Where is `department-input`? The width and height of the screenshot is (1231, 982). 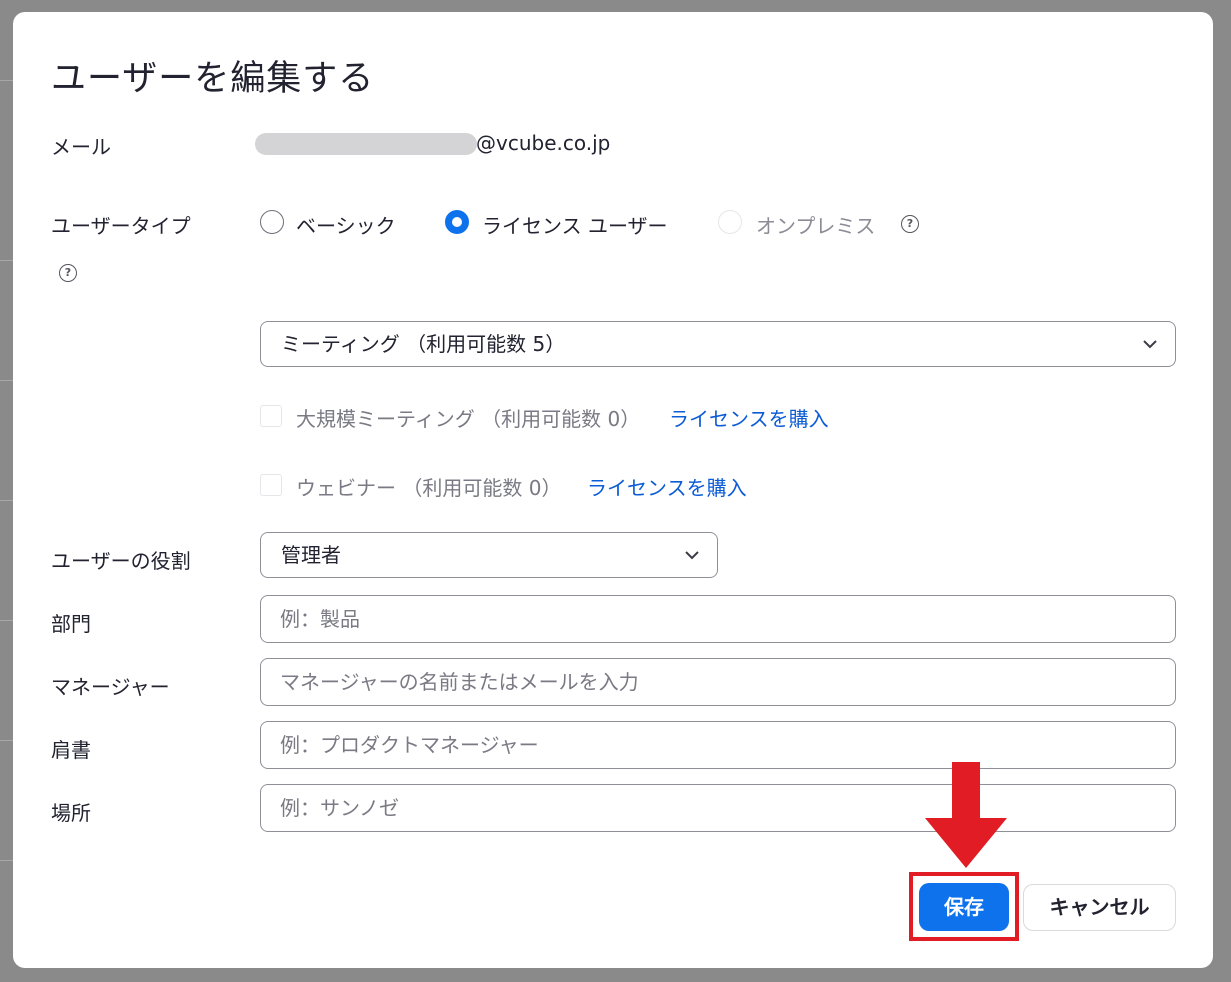 department-input is located at coordinates (718, 619).